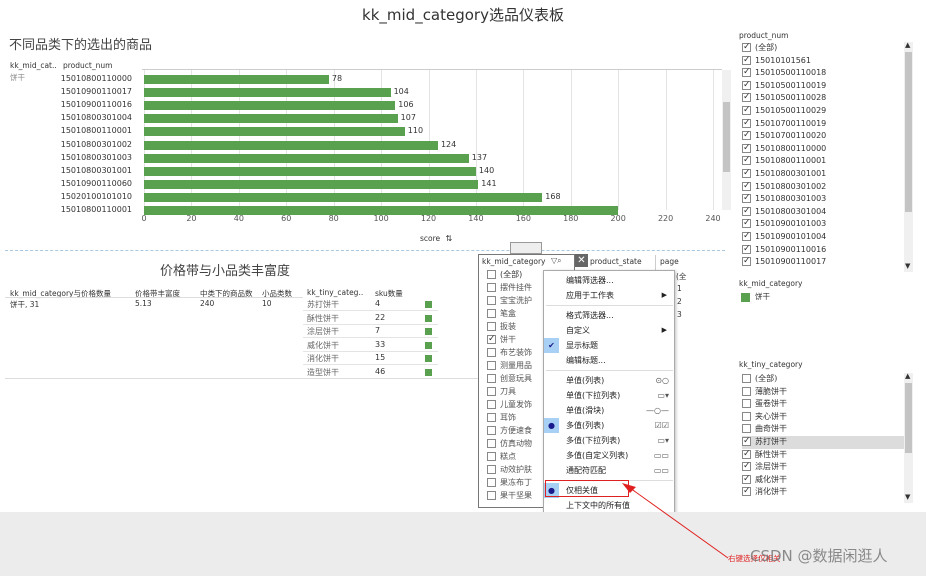 The width and height of the screenshot is (926, 576). Describe the element at coordinates (501, 418) in the screenshot. I see `floating-filter-item: 耳饰` at that location.